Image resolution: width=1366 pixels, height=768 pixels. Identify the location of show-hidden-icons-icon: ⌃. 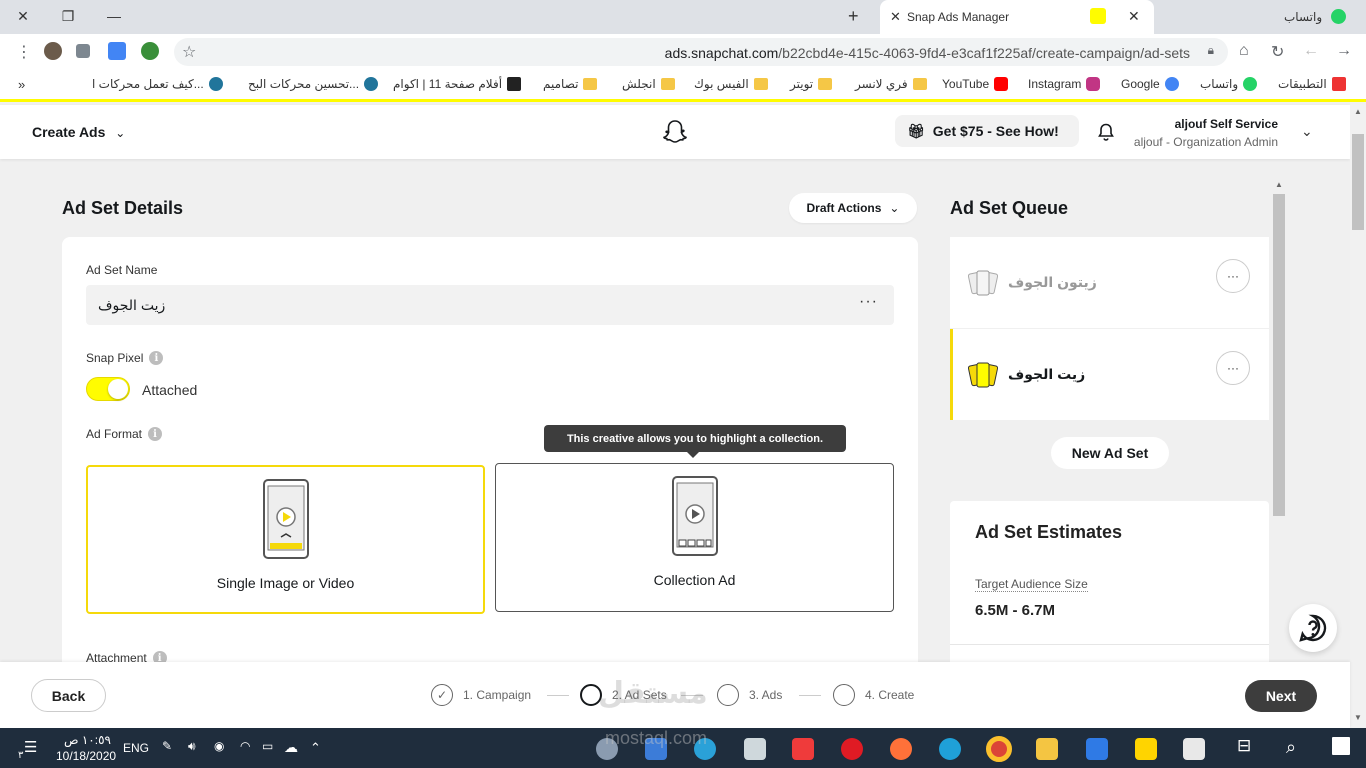
(315, 748).